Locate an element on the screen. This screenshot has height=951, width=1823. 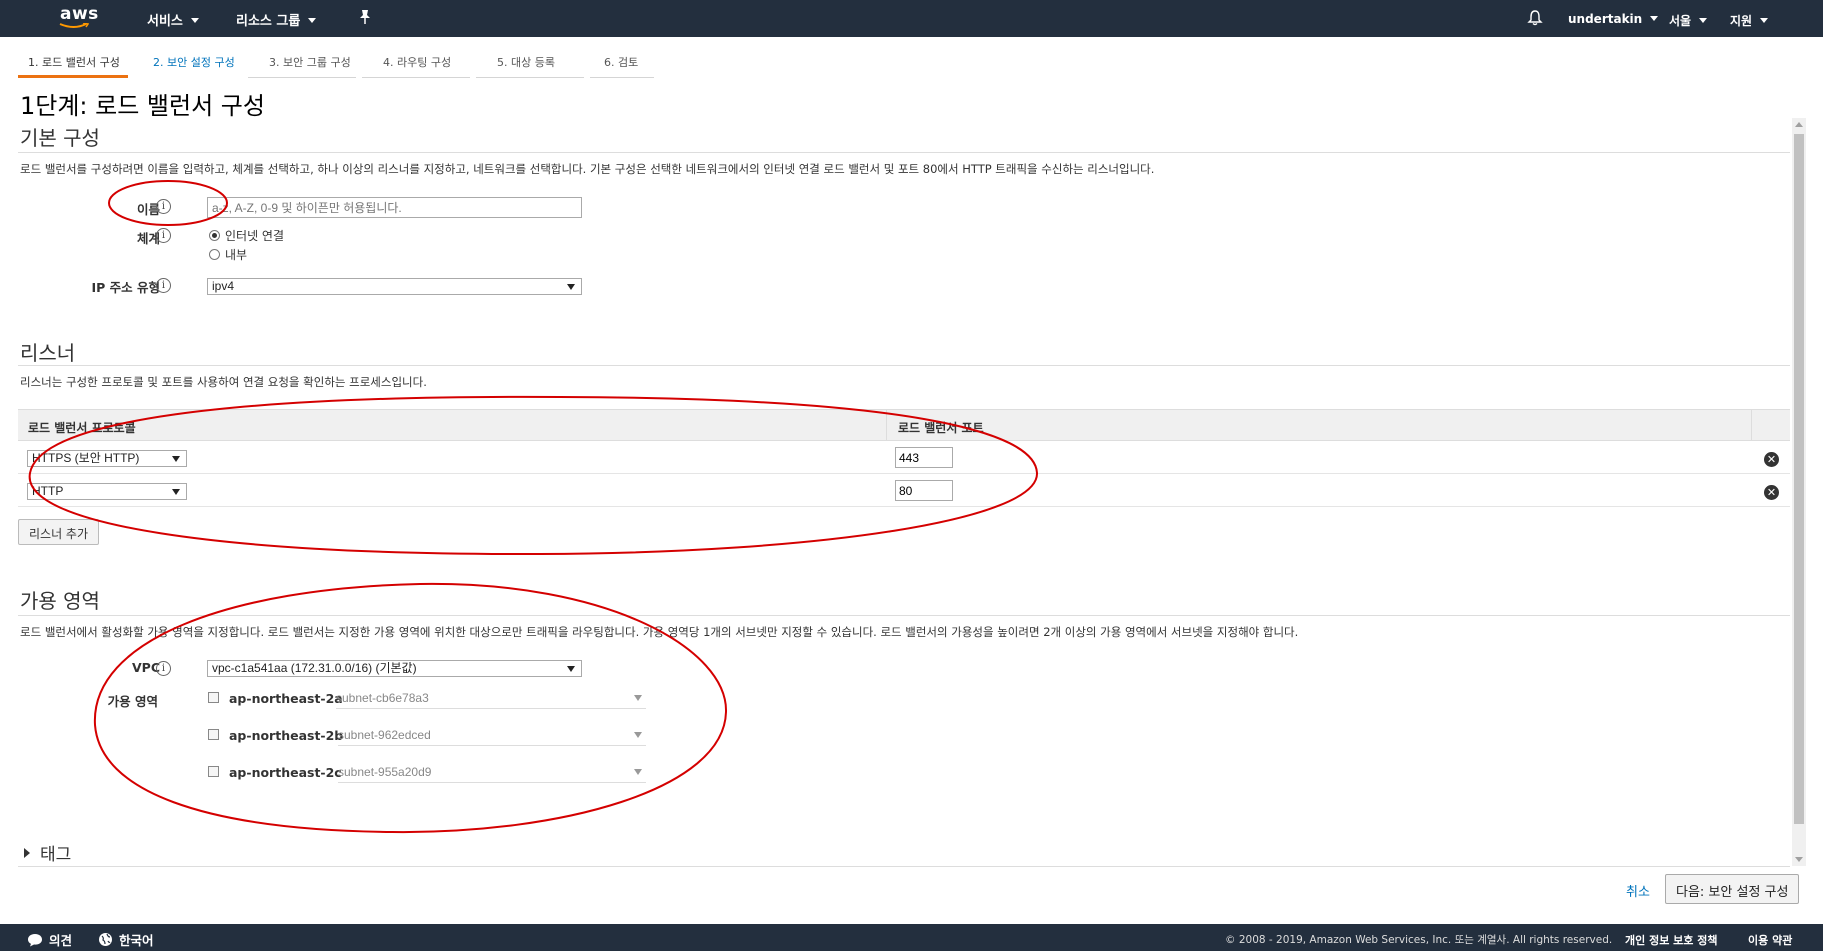
scheme-label: 체계 is located at coordinates (148, 238).